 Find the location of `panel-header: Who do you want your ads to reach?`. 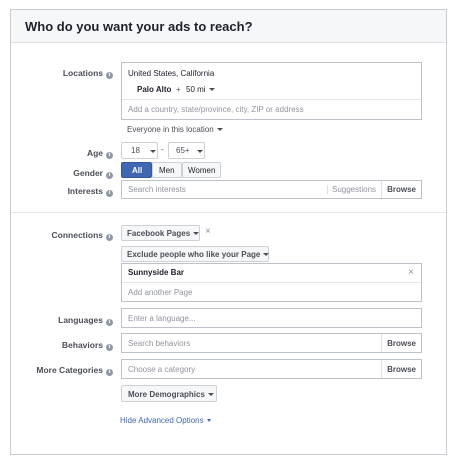

panel-header: Who do you want your ads to reach? is located at coordinates (228, 26).